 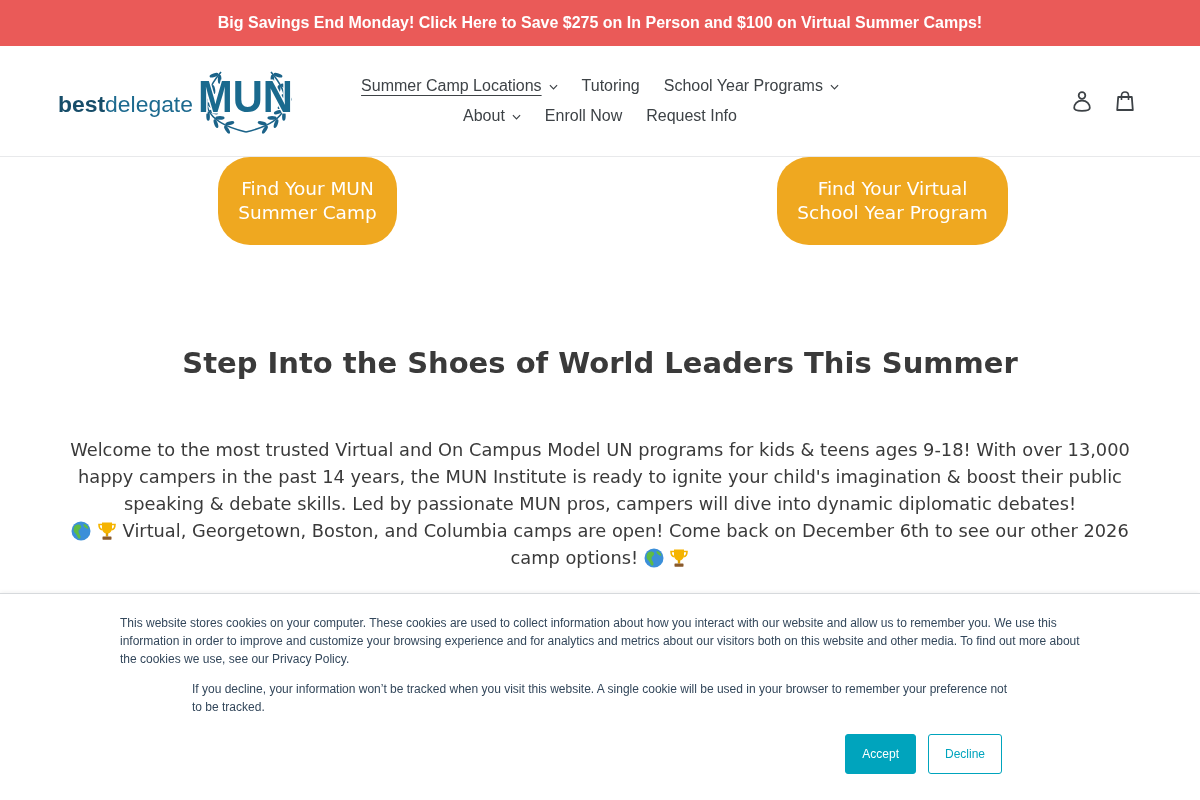 I want to click on nav-link: Summer Camp Locations, so click(x=459, y=86).